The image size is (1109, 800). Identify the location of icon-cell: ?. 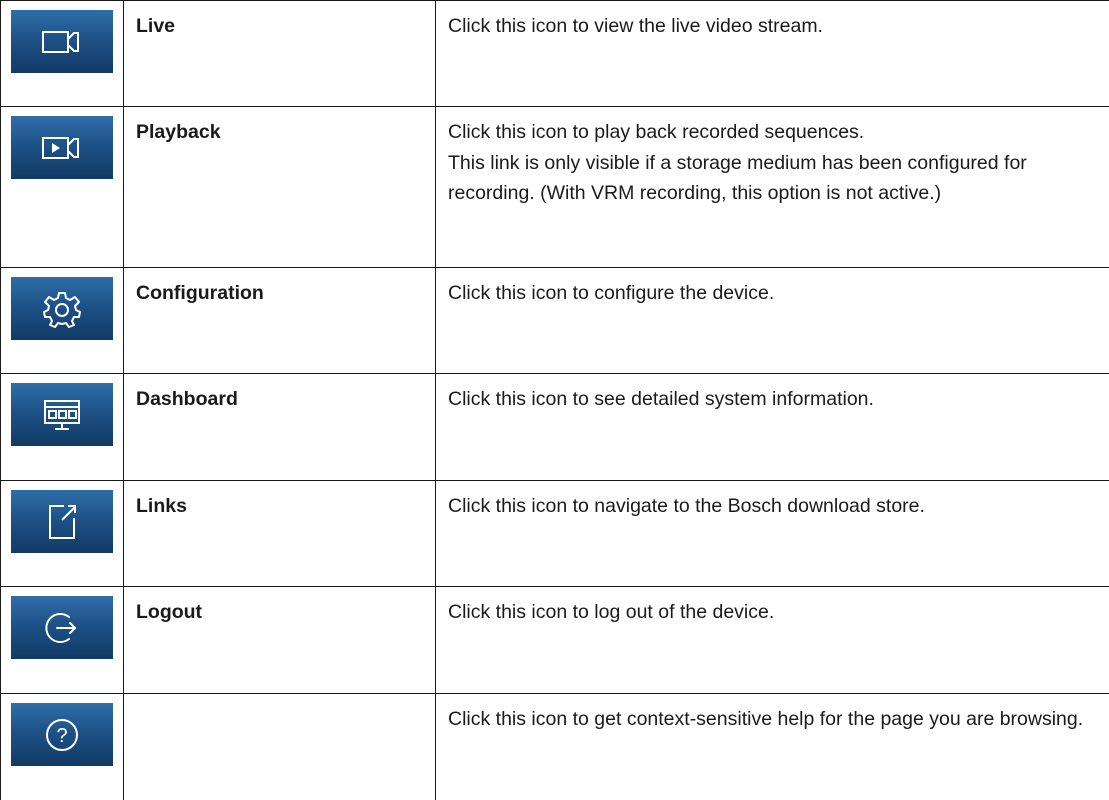
(62, 747).